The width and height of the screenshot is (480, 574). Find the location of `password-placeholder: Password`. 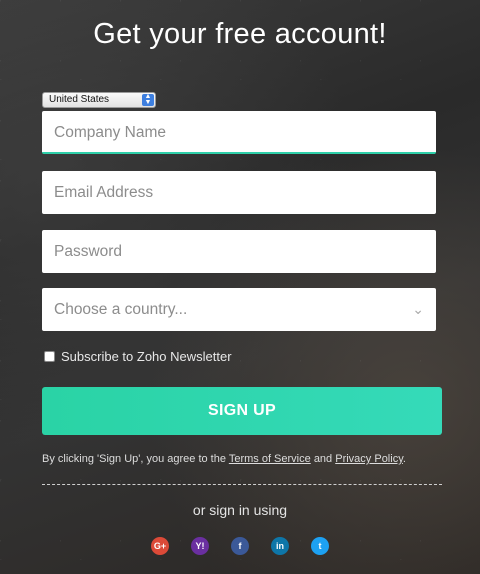

password-placeholder: Password is located at coordinates (88, 251).